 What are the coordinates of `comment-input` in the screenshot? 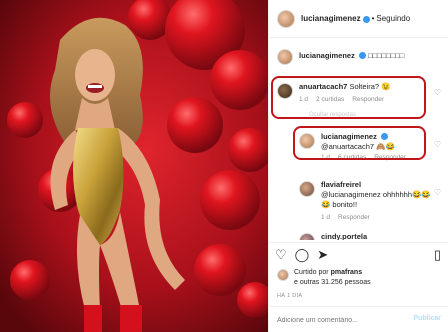 It's located at (337, 320).